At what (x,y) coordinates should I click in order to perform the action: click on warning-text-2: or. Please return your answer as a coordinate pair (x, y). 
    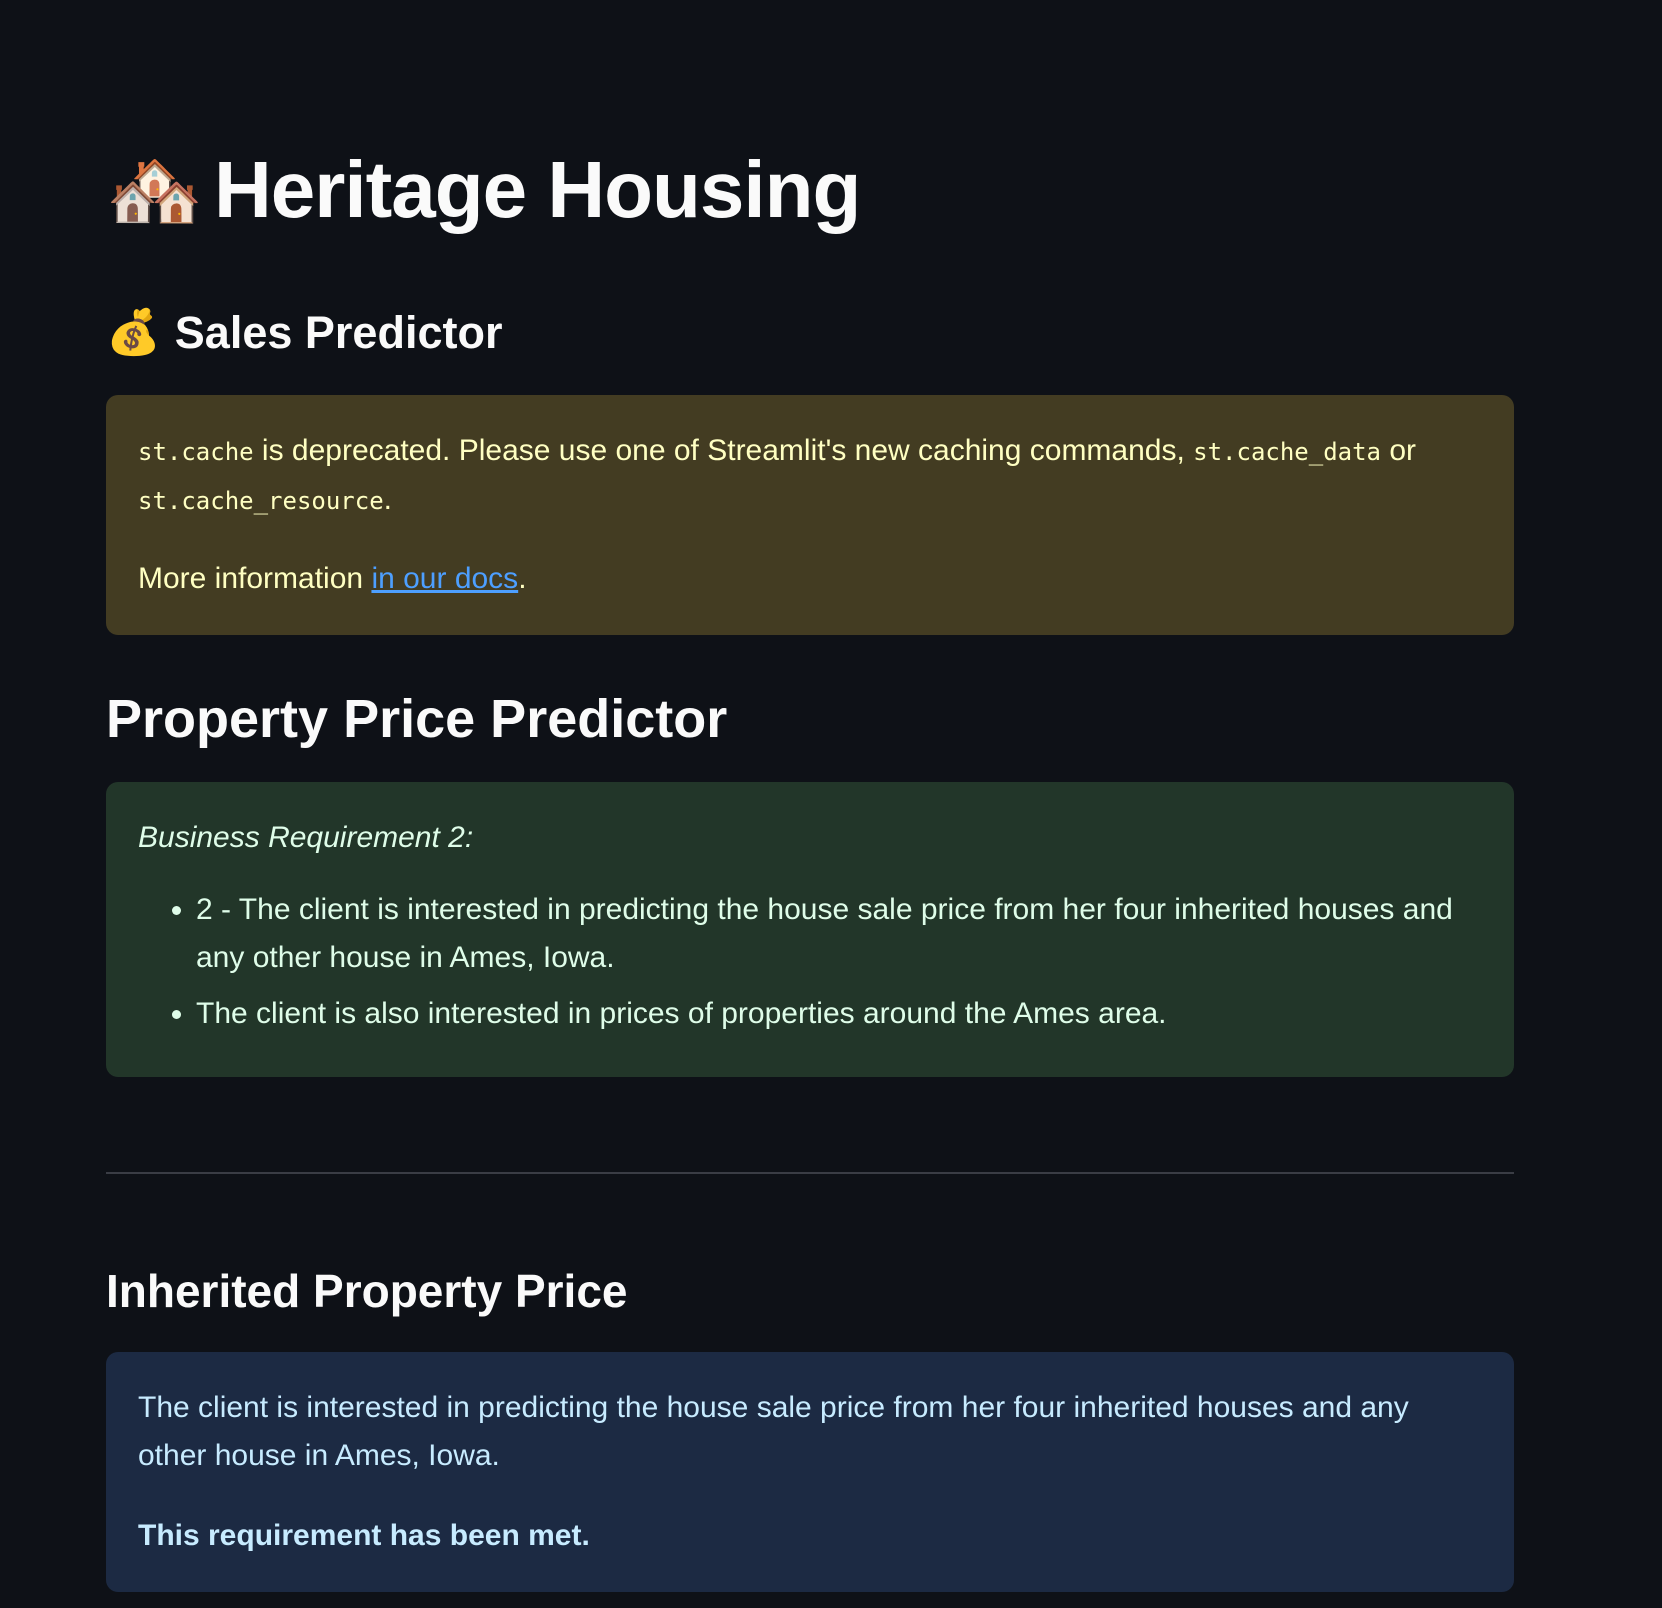
    Looking at the image, I should click on (1399, 450).